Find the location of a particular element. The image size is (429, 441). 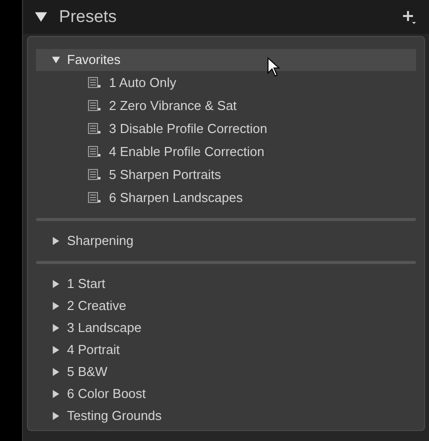

preset-folder: Testing Grounds is located at coordinates (226, 416).